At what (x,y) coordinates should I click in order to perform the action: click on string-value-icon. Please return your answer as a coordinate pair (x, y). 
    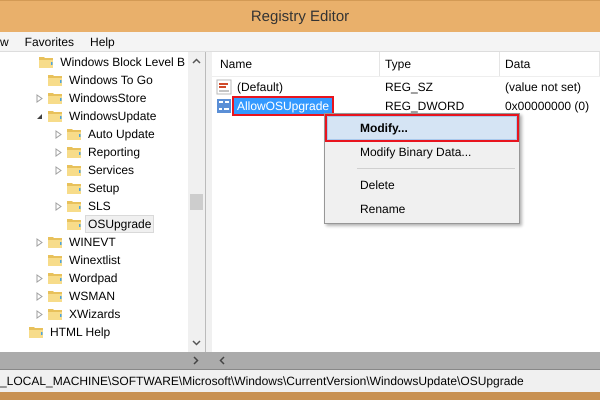
    Looking at the image, I should click on (224, 86).